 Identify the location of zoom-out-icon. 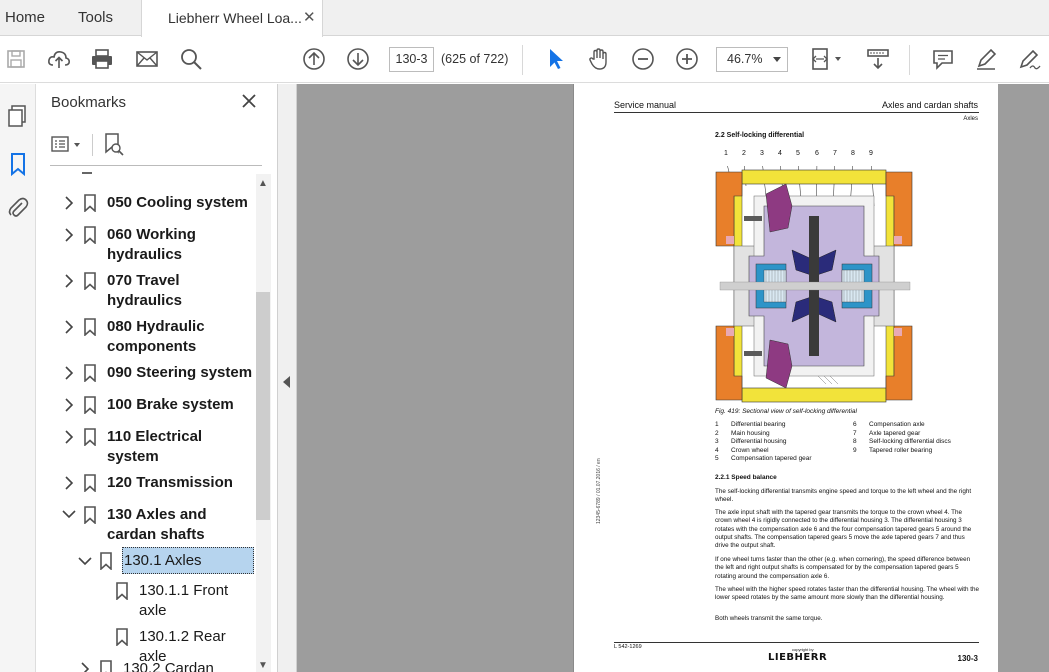
(643, 59).